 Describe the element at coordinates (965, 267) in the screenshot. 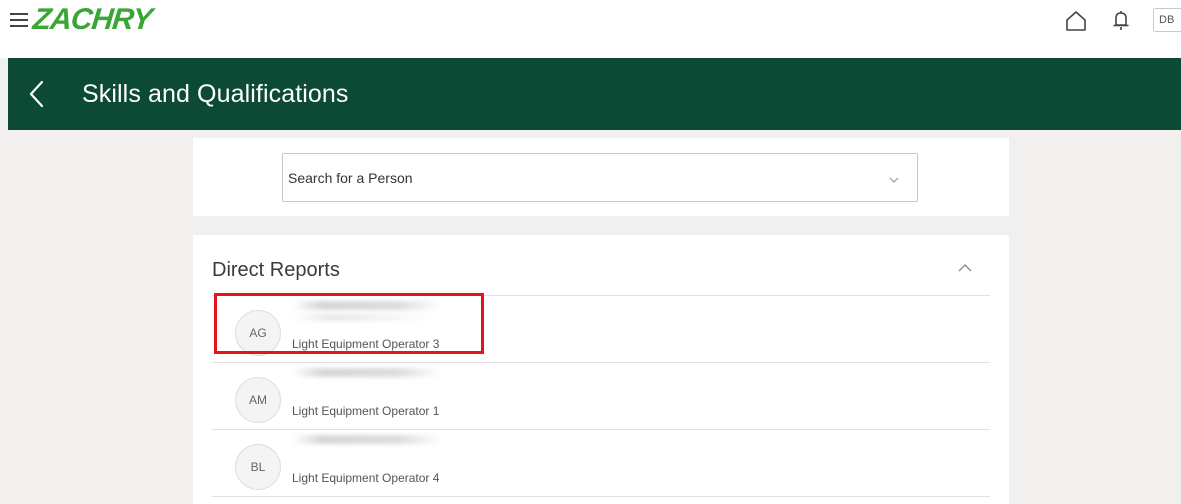

I see `chevron-up-icon` at that location.